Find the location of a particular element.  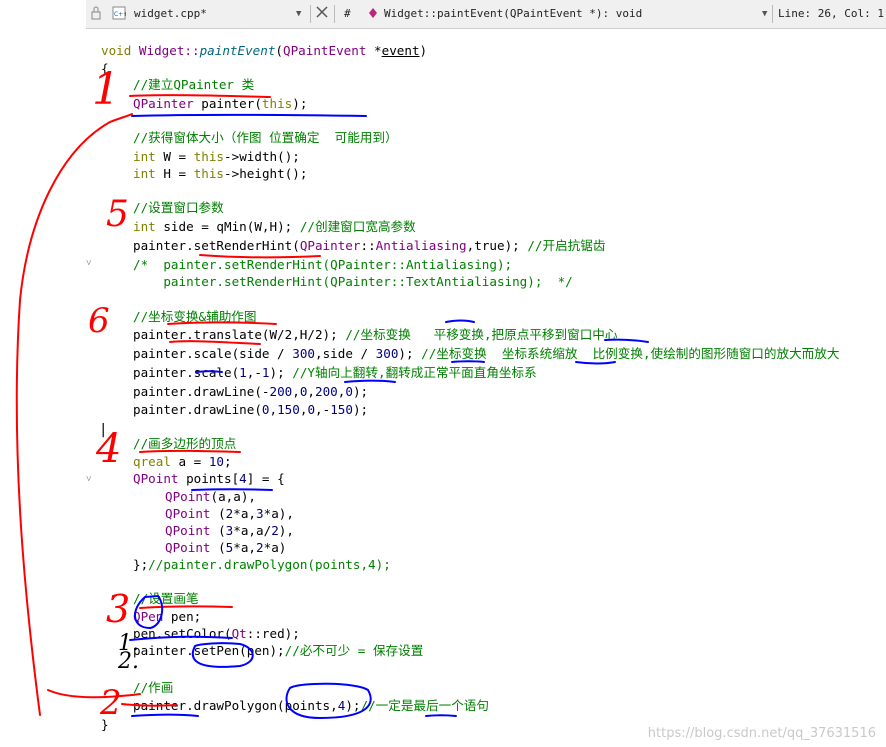

cpp-file-icon: C++ is located at coordinates (120, 14).